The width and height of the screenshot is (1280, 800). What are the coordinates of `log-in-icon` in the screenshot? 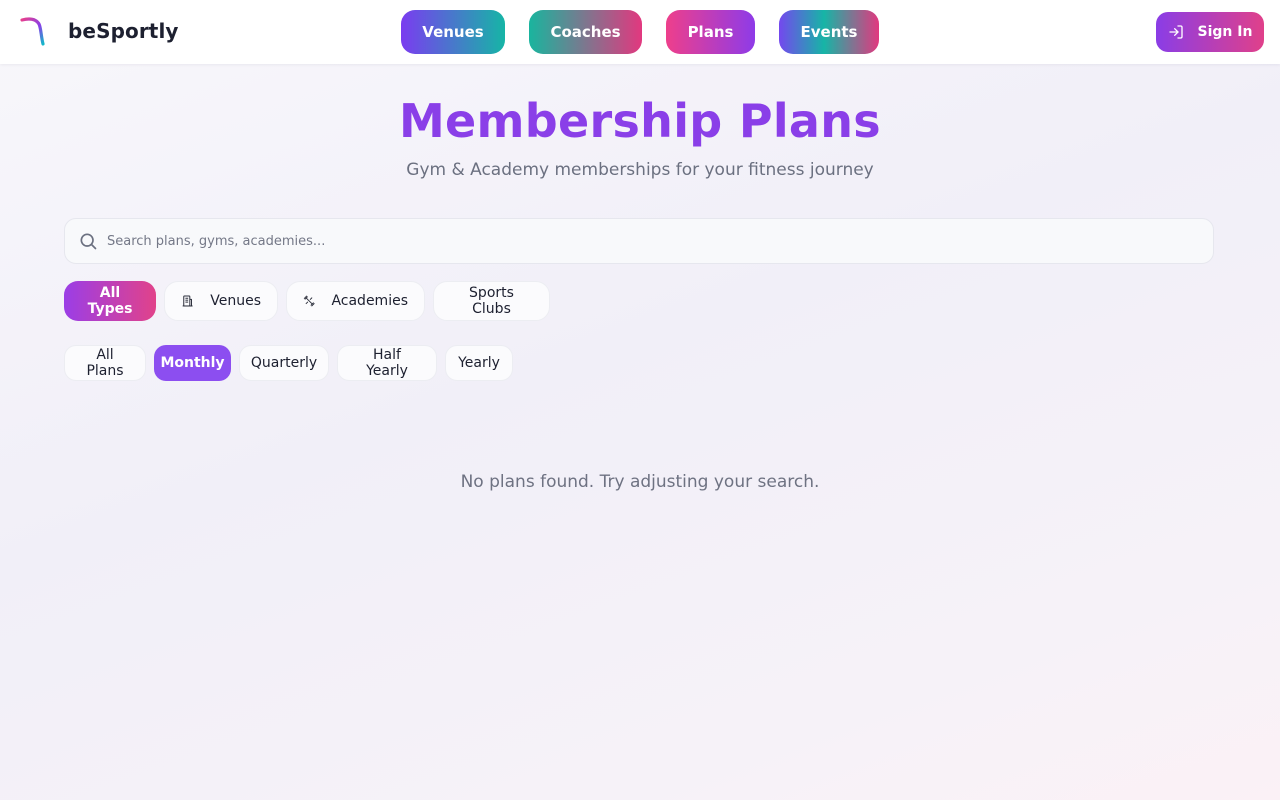 It's located at (1175, 32).